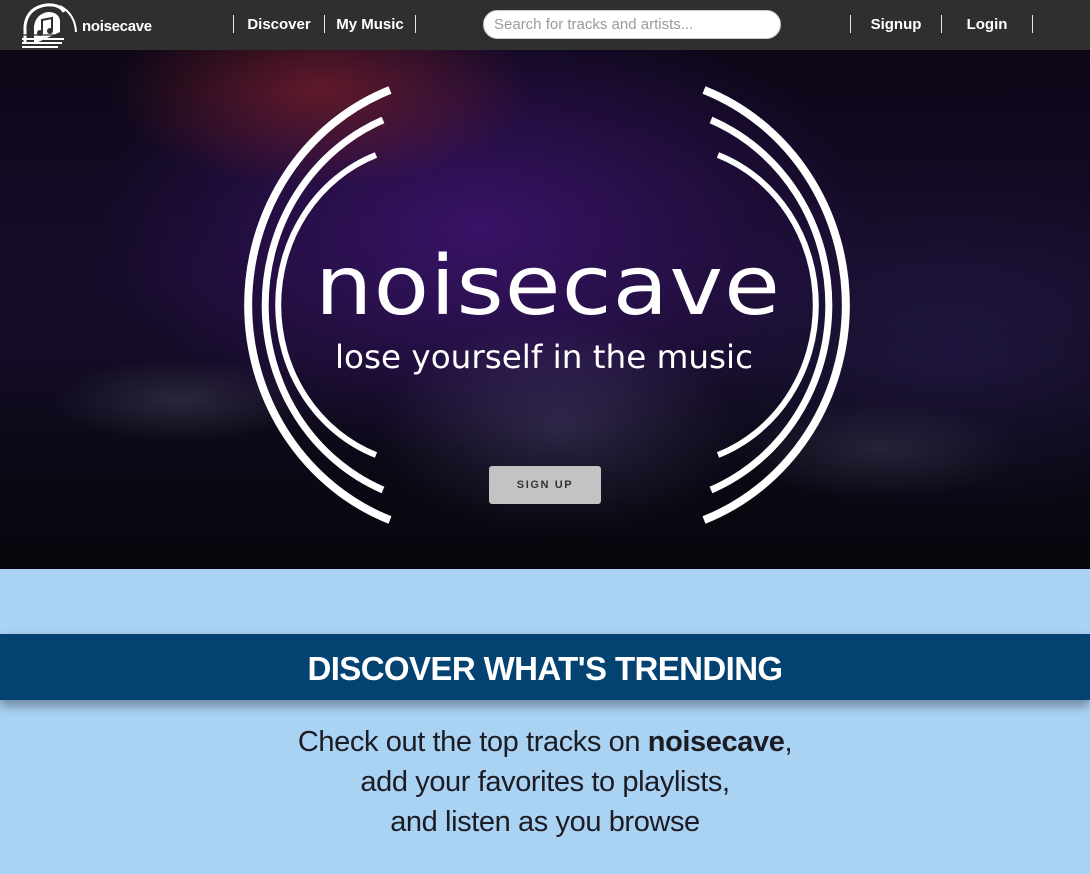 This screenshot has width=1090, height=874. I want to click on hero-logo-title: noisecave, so click(548, 286).